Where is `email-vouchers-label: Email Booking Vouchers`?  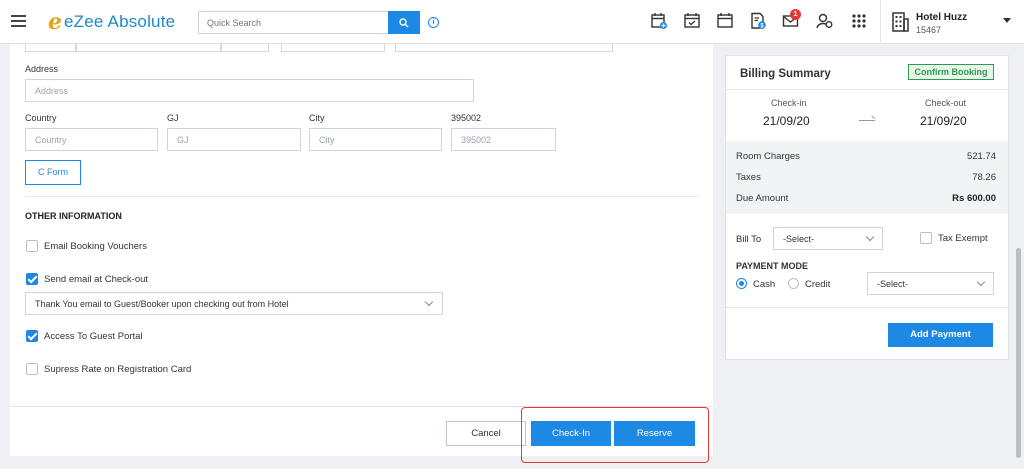
email-vouchers-label: Email Booking Vouchers is located at coordinates (95, 246).